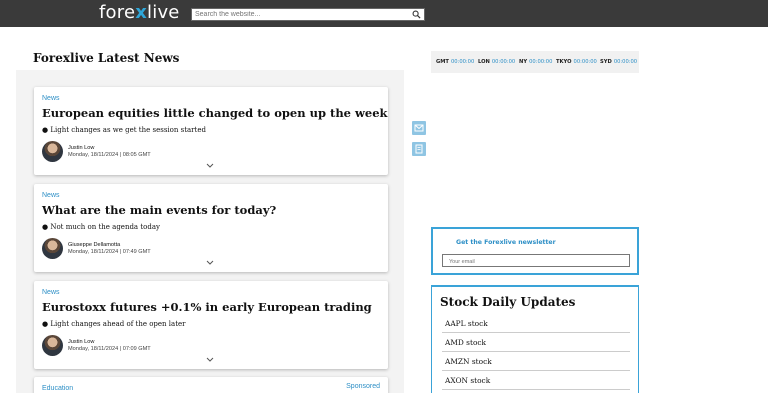 This screenshot has width=768, height=393. What do you see at coordinates (536, 361) in the screenshot?
I see `stock-link: AMZN stock` at bounding box center [536, 361].